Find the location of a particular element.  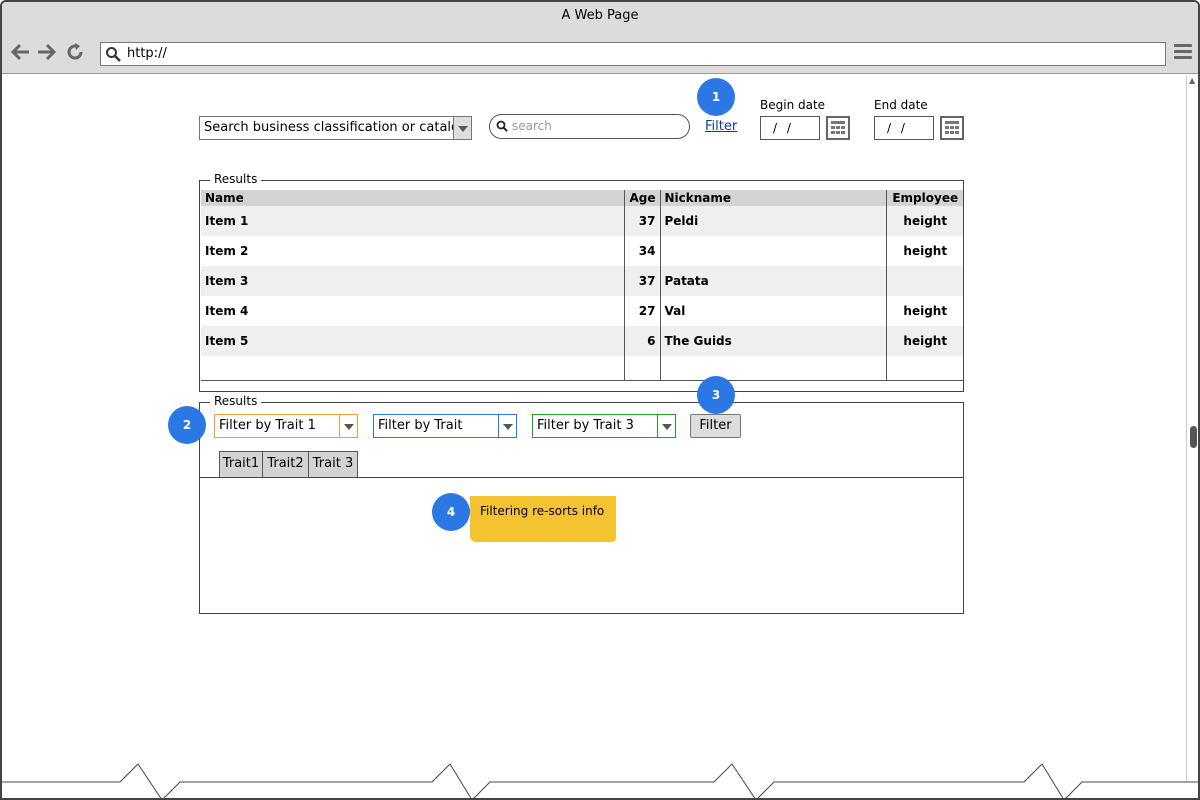

column-header-age: Age is located at coordinates (642, 198).